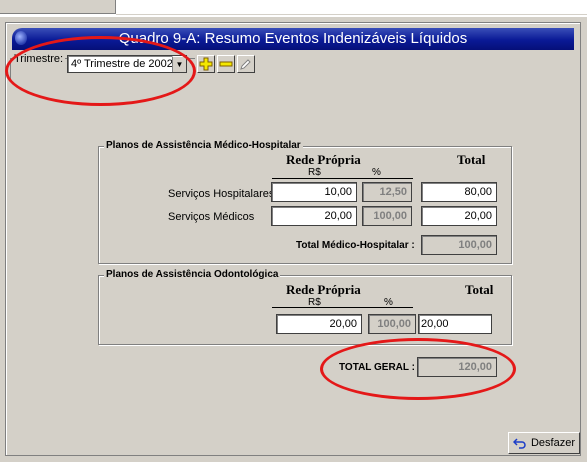 This screenshot has width=587, height=462. Describe the element at coordinates (323, 159) in the screenshot. I see `medico-col-rede-propria: Rede Própria` at that location.